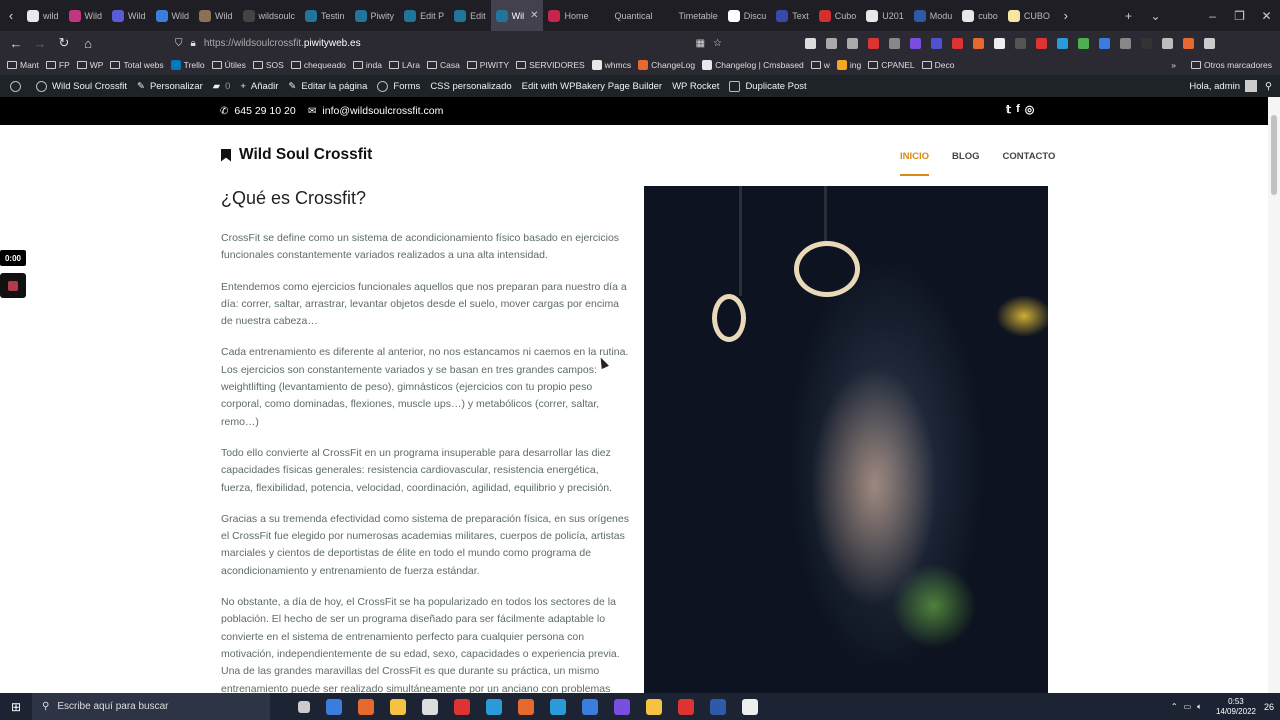  I want to click on browser-tab: Home, so click(568, 15).